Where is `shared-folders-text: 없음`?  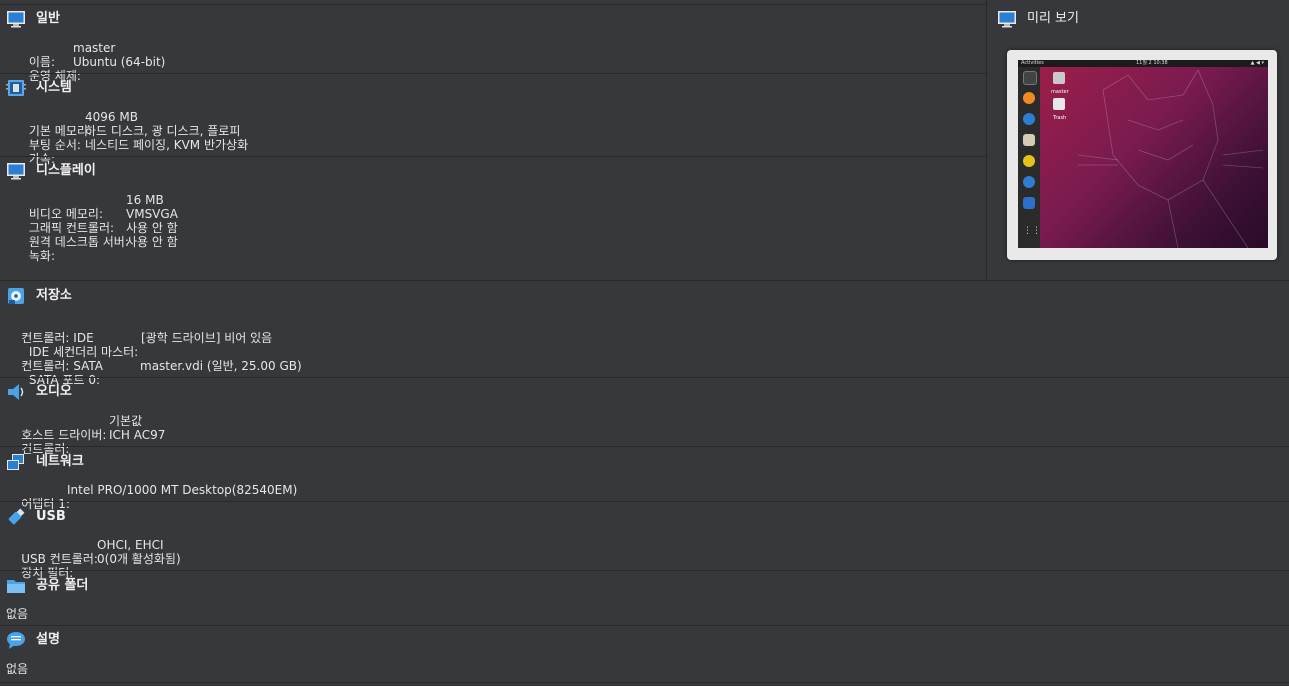
shared-folders-text: 없음 is located at coordinates (17, 614).